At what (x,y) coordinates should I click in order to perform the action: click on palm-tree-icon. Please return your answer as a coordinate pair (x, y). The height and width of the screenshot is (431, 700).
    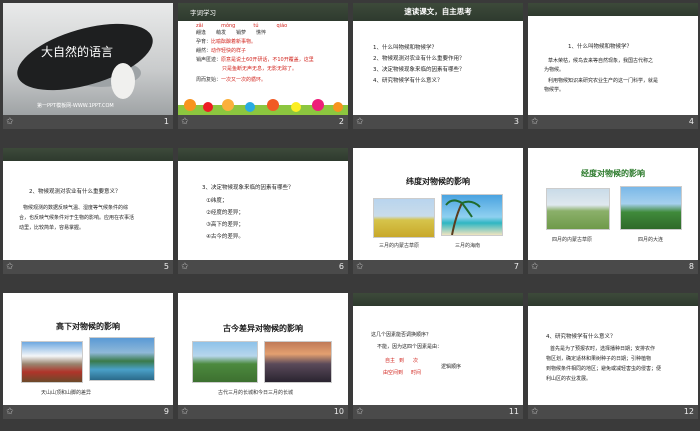
    Looking at the image, I should click on (463, 217).